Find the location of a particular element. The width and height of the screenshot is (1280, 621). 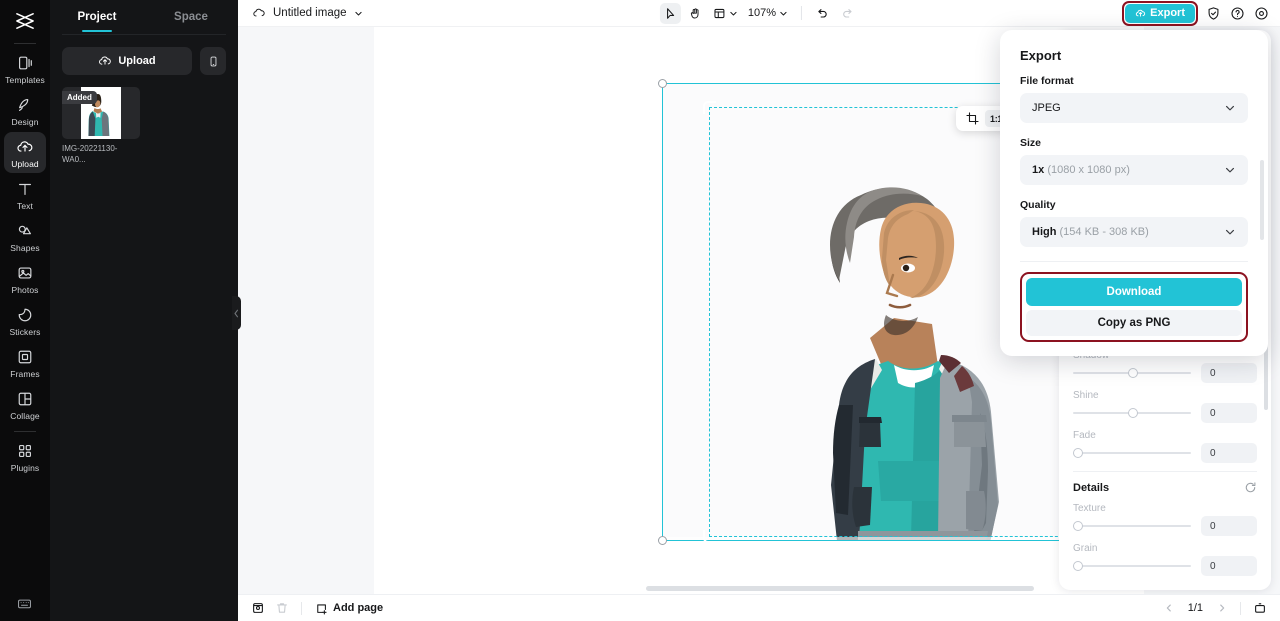

bottom-bar-right: 1/1 is located at coordinates (1215, 608).